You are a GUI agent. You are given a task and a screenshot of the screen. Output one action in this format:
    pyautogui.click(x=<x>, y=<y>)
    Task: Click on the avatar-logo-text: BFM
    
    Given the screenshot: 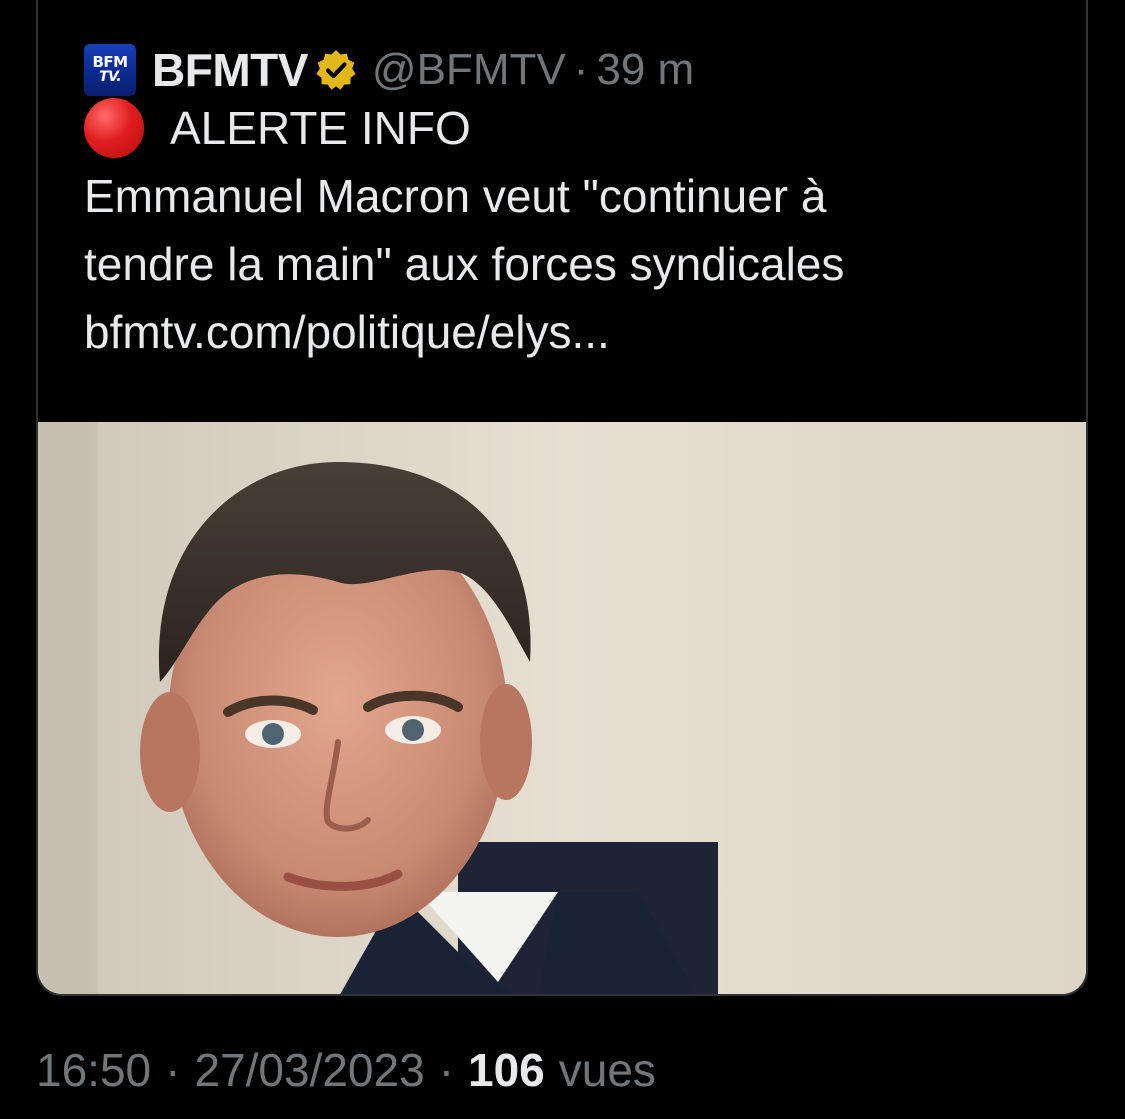 What is the action you would take?
    pyautogui.click(x=110, y=62)
    